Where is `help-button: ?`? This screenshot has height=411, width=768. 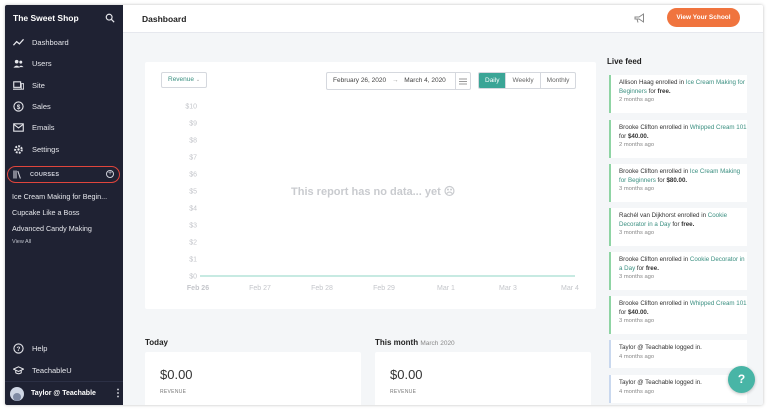
help-button: ? is located at coordinates (741, 379).